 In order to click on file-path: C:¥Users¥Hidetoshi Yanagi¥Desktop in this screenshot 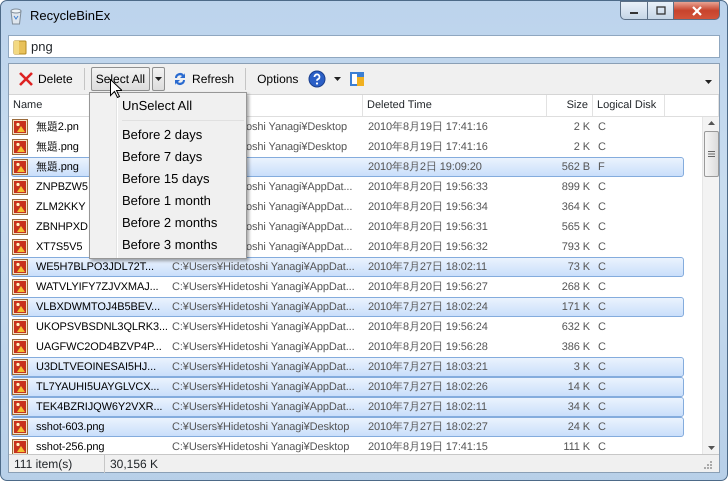, I will do `click(261, 446)`.